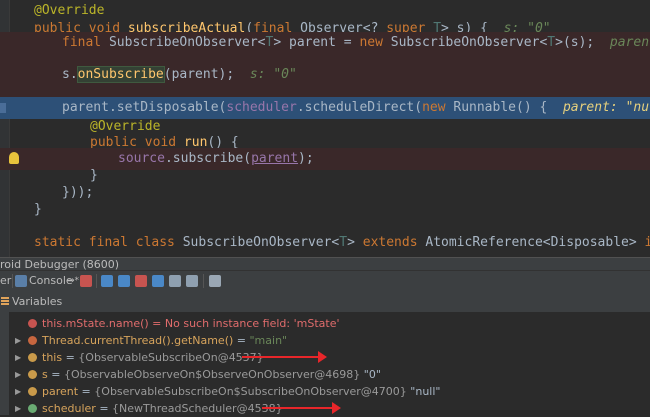 The width and height of the screenshot is (650, 417). I want to click on variables-title: Variables, so click(37, 301).